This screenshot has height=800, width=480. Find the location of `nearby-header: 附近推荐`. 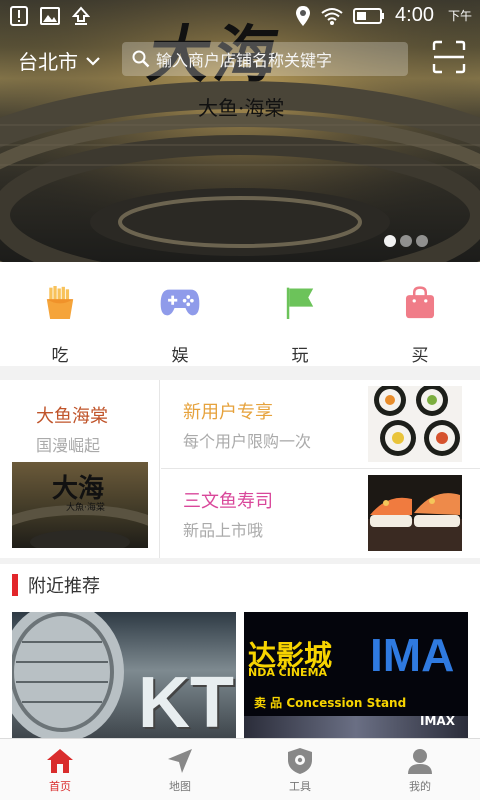

nearby-header: 附近推荐 is located at coordinates (240, 584).